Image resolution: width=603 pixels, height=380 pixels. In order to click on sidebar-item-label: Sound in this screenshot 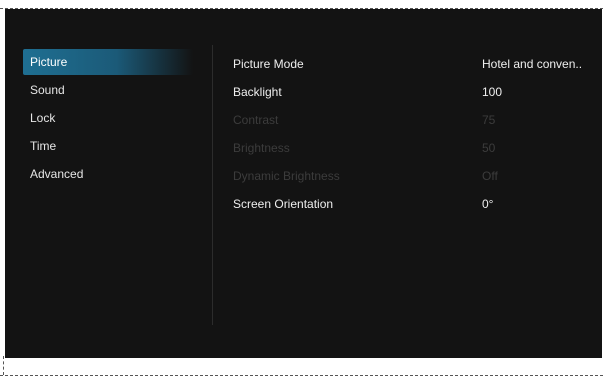, I will do `click(47, 90)`.